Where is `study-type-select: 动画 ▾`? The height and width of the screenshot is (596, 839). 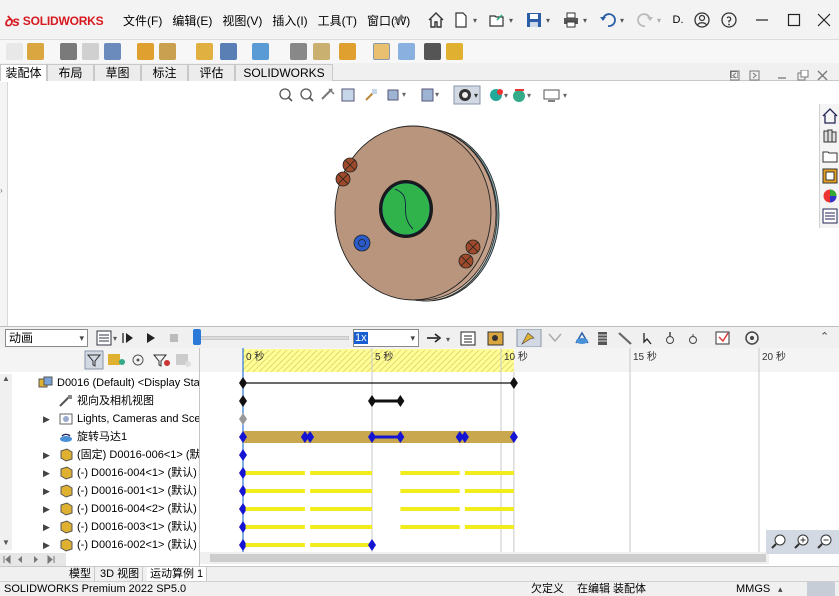
study-type-select: 动画 ▾ is located at coordinates (46, 338).